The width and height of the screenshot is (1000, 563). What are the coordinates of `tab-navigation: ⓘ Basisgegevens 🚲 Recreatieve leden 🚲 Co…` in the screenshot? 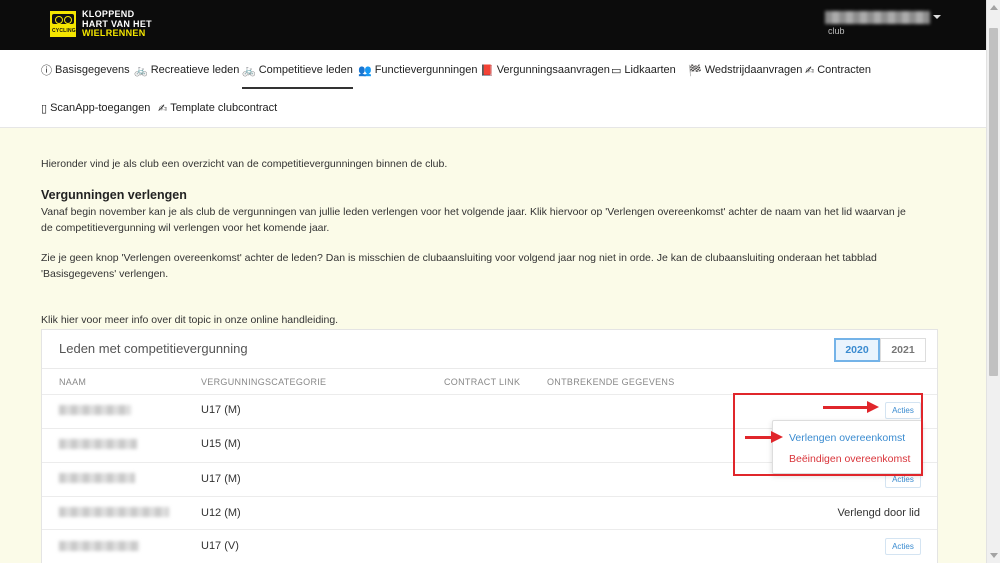 It's located at (493, 89).